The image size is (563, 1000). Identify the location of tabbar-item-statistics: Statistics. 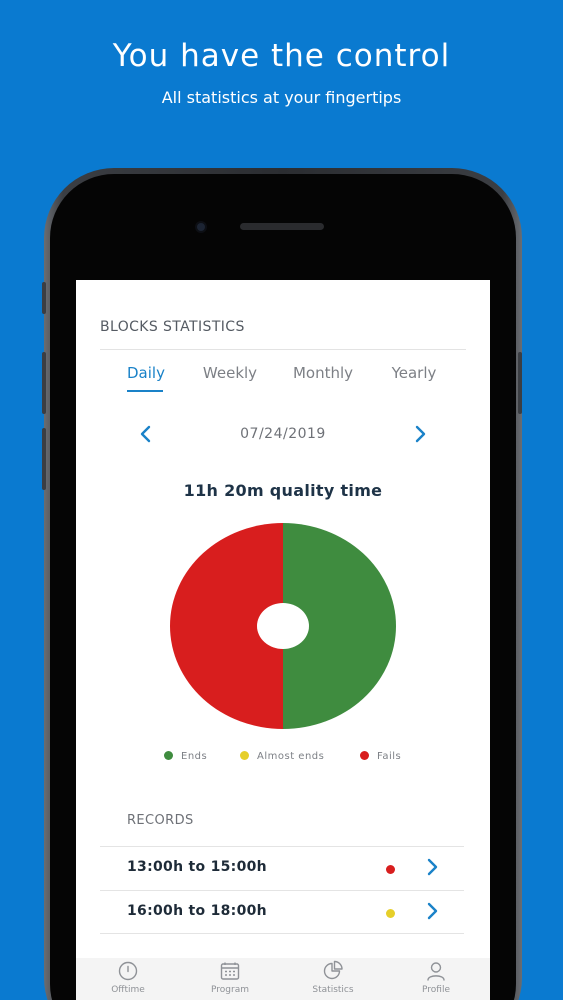
(333, 976).